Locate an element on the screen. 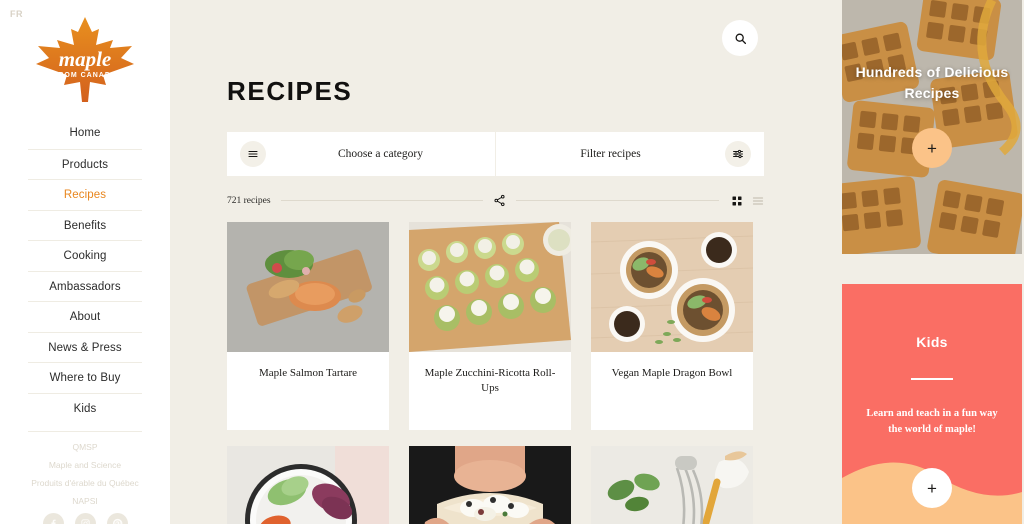 The image size is (1024, 524). filter-recipes-button: Filter recipes is located at coordinates (629, 154).